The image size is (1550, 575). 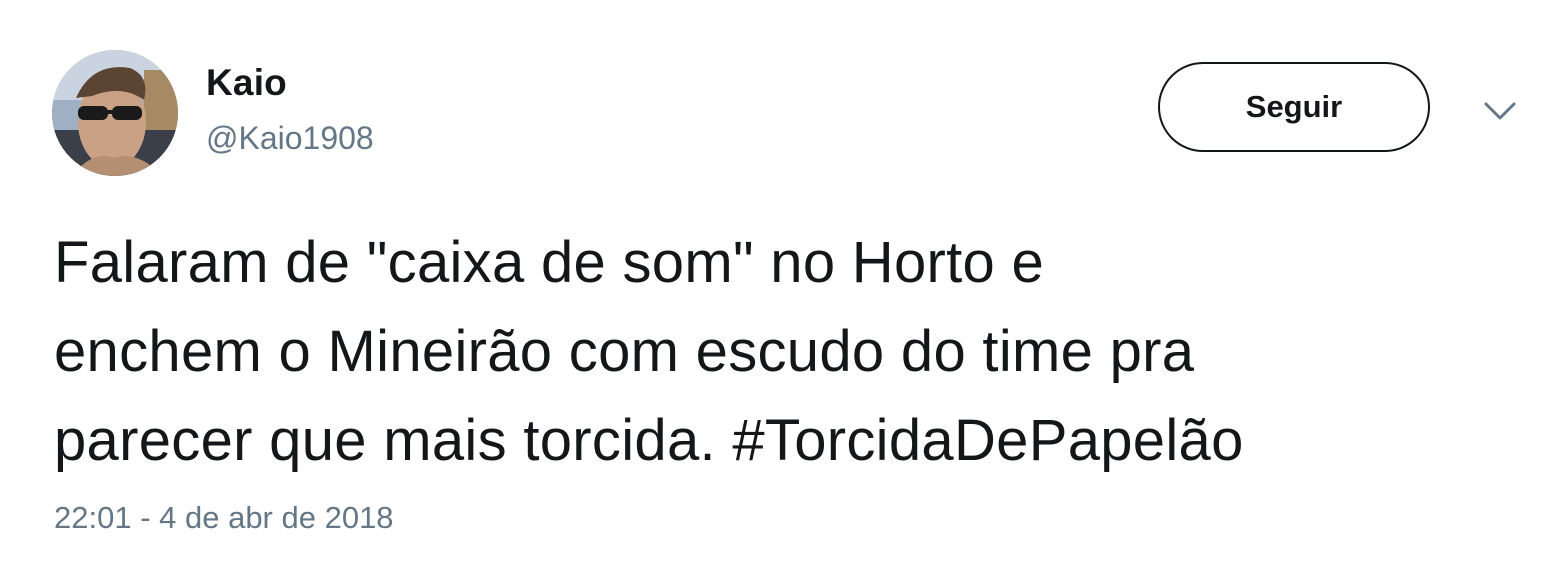 I want to click on follow-button: Seguir, so click(x=1294, y=107).